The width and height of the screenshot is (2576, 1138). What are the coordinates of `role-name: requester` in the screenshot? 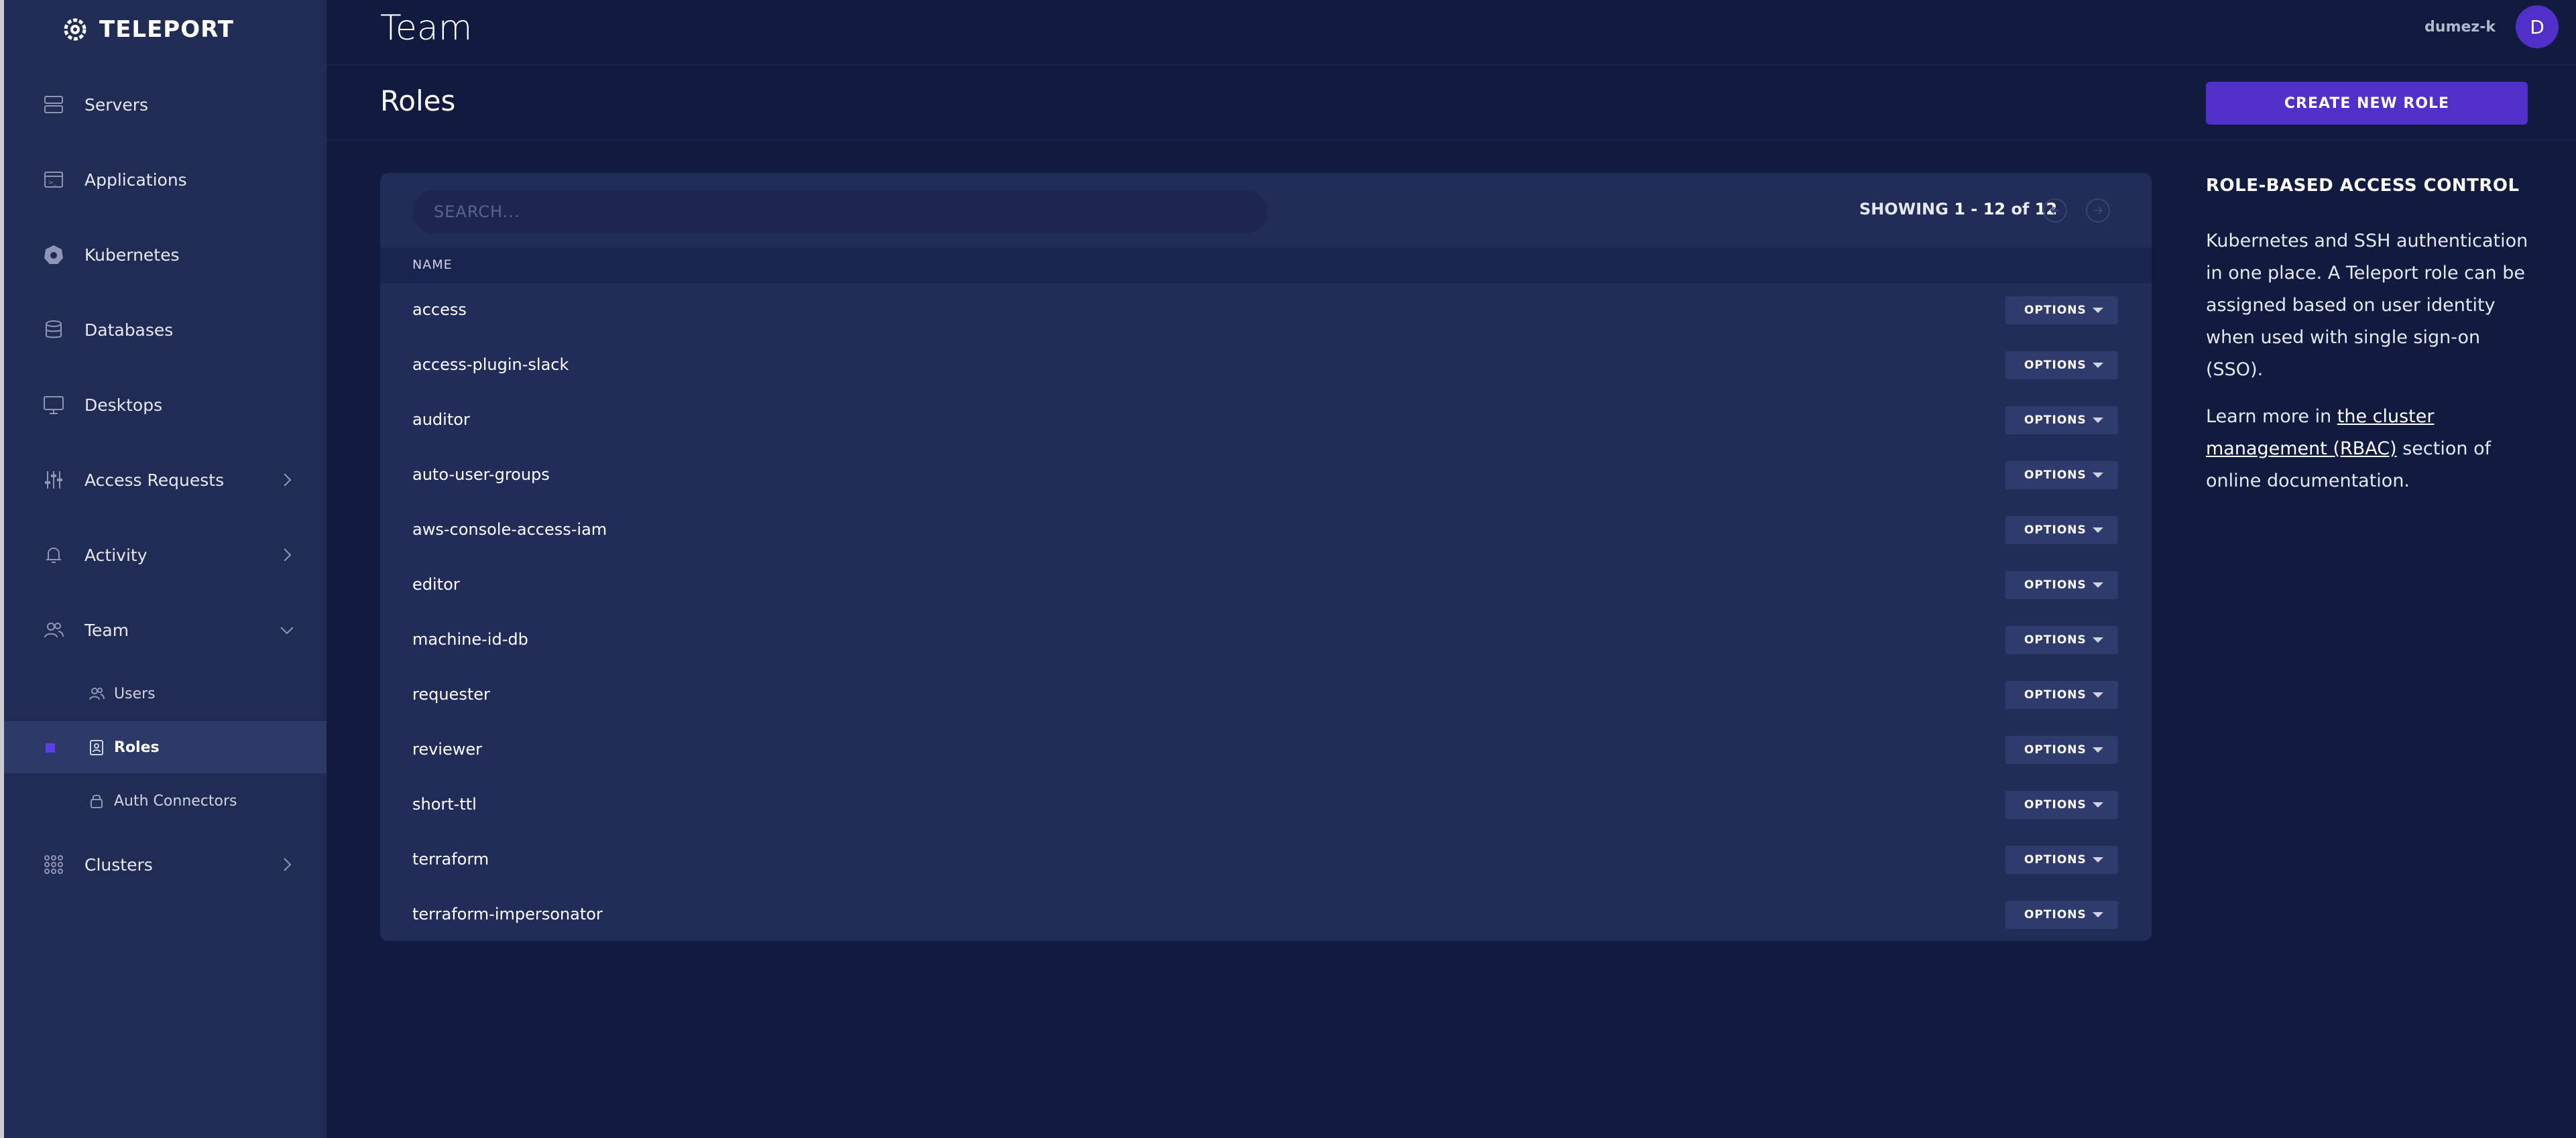 It's located at (451, 694).